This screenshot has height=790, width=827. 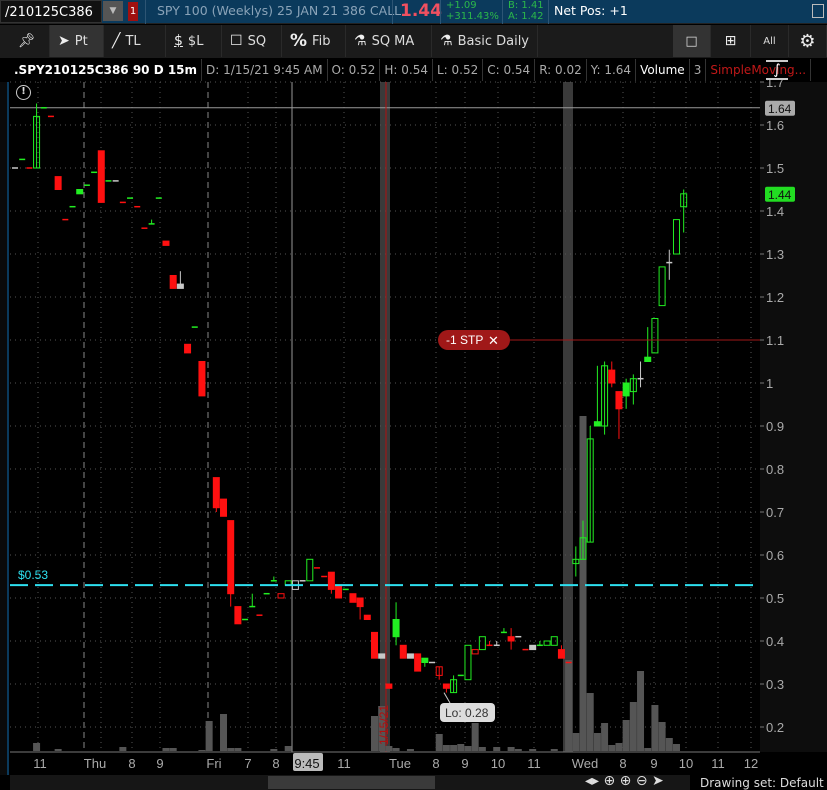 What do you see at coordinates (775, 211) in the screenshot?
I see `price-tick-label: 1.4` at bounding box center [775, 211].